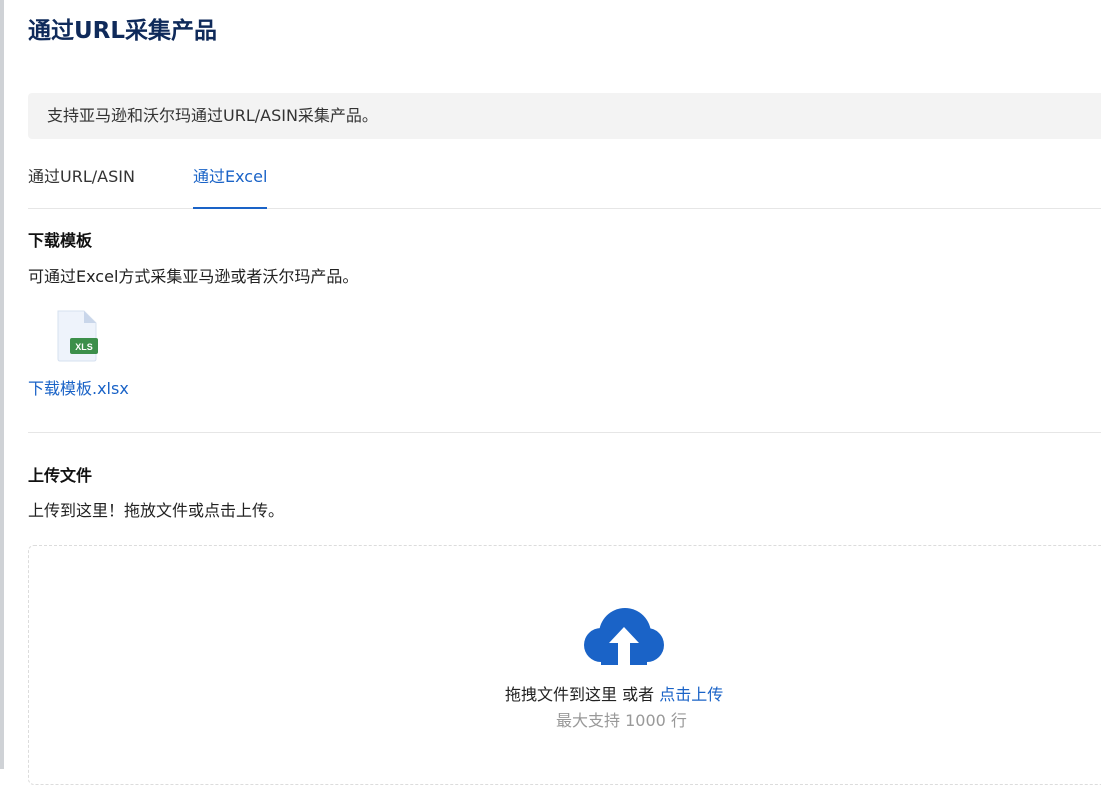 This screenshot has height=785, width=1101. What do you see at coordinates (78, 389) in the screenshot?
I see `download-template-link: 下载模板.xlsx` at bounding box center [78, 389].